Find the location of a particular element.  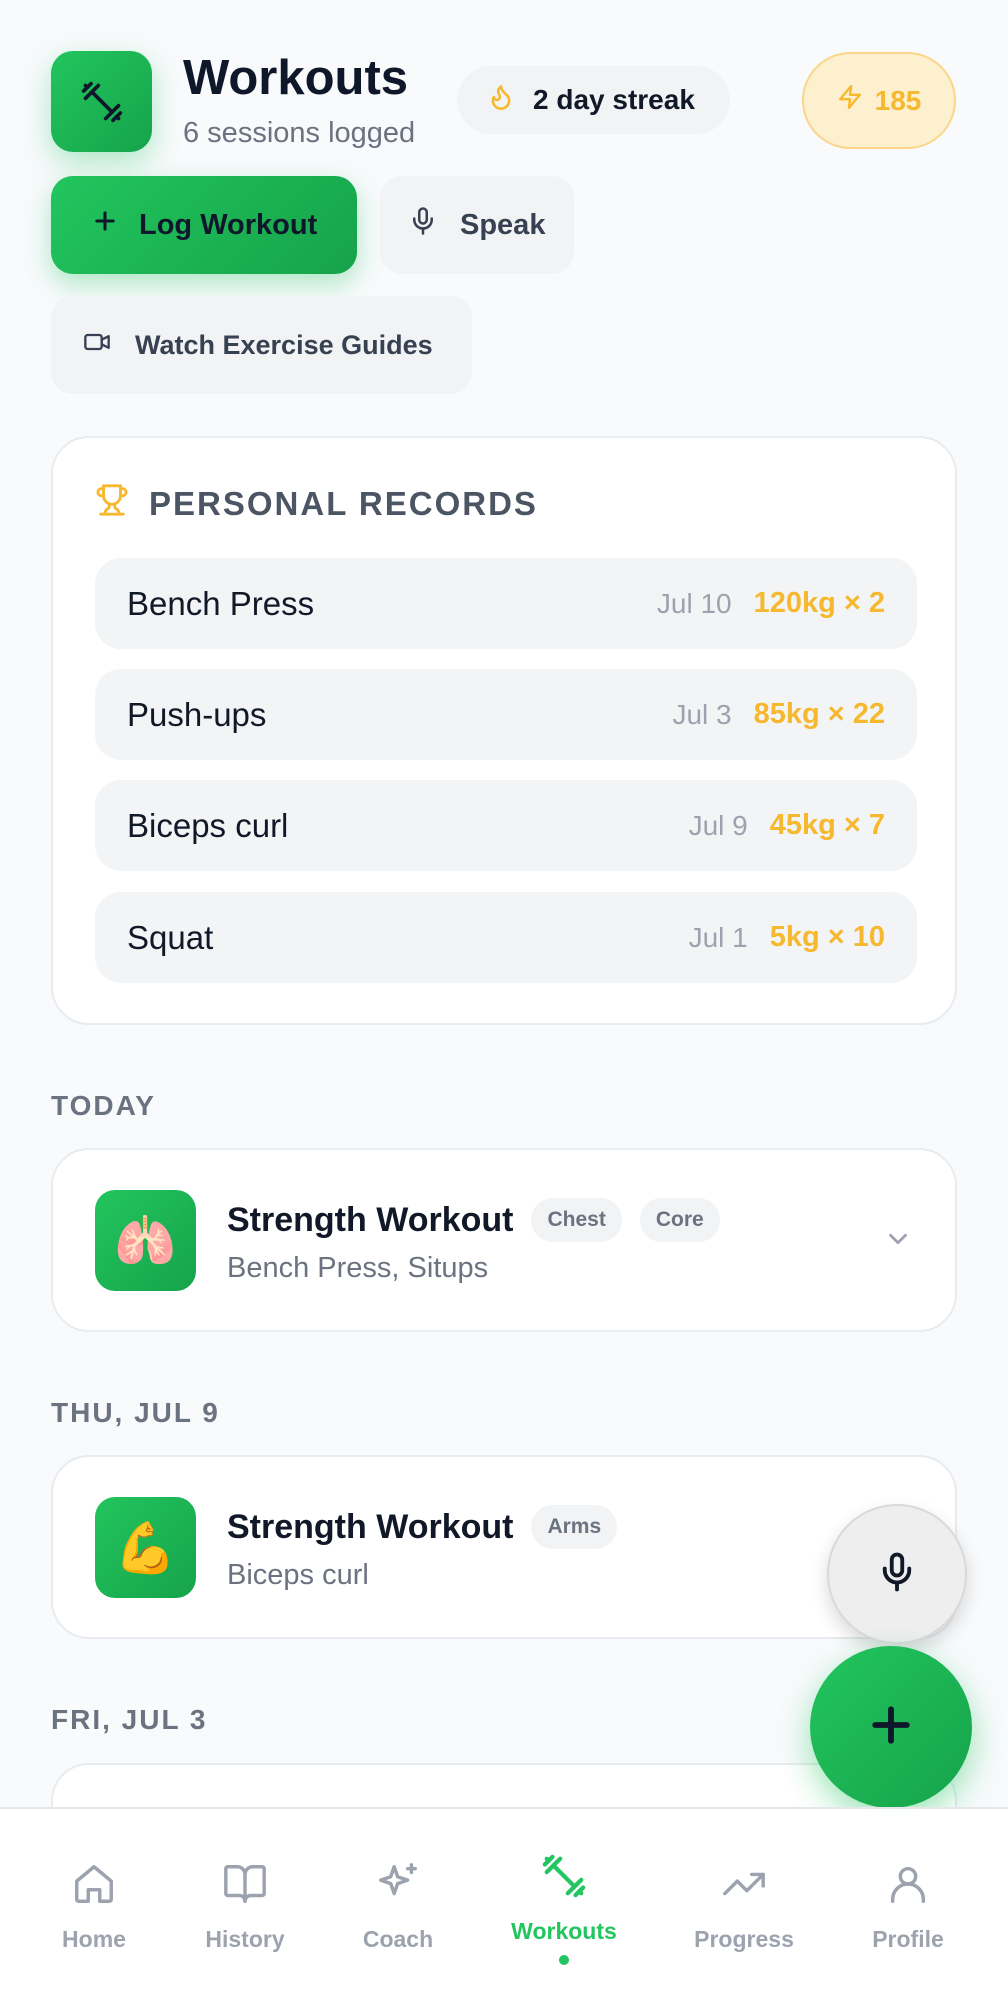

home-icon is located at coordinates (94, 1886).